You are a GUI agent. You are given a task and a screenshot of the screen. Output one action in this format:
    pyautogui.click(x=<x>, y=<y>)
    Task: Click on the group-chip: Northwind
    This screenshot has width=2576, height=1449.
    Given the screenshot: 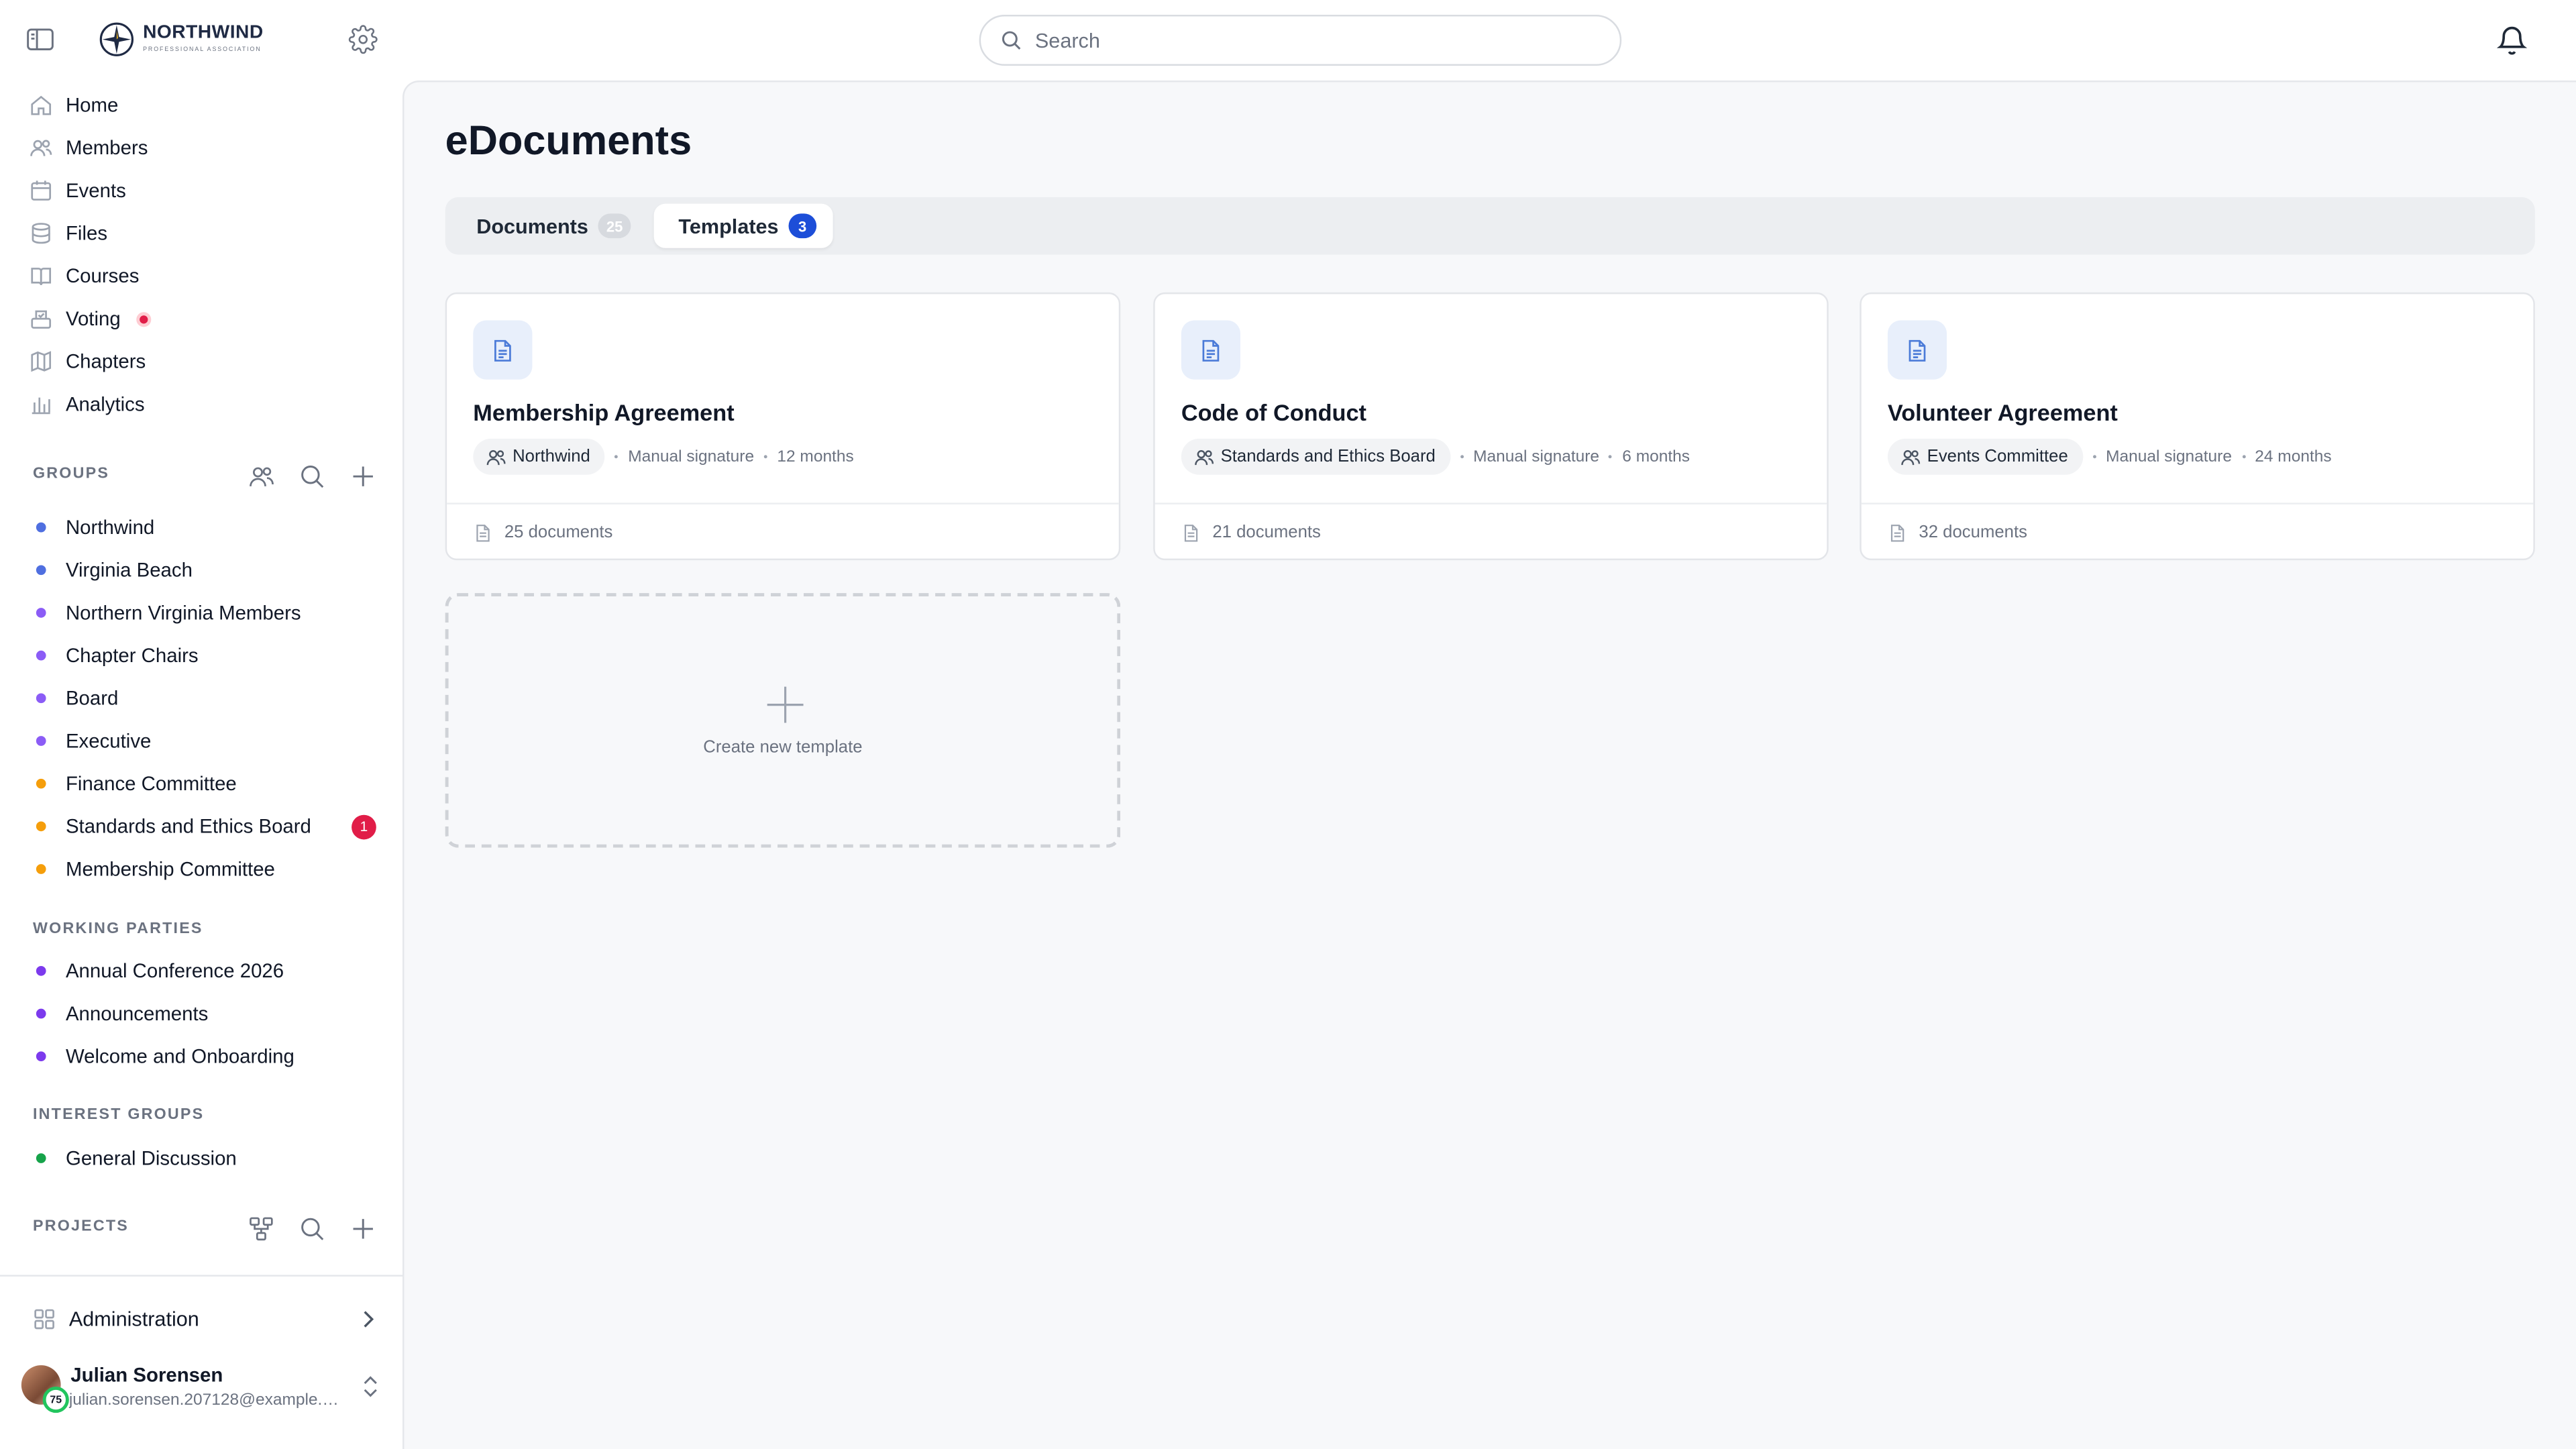 What is the action you would take?
    pyautogui.click(x=539, y=456)
    